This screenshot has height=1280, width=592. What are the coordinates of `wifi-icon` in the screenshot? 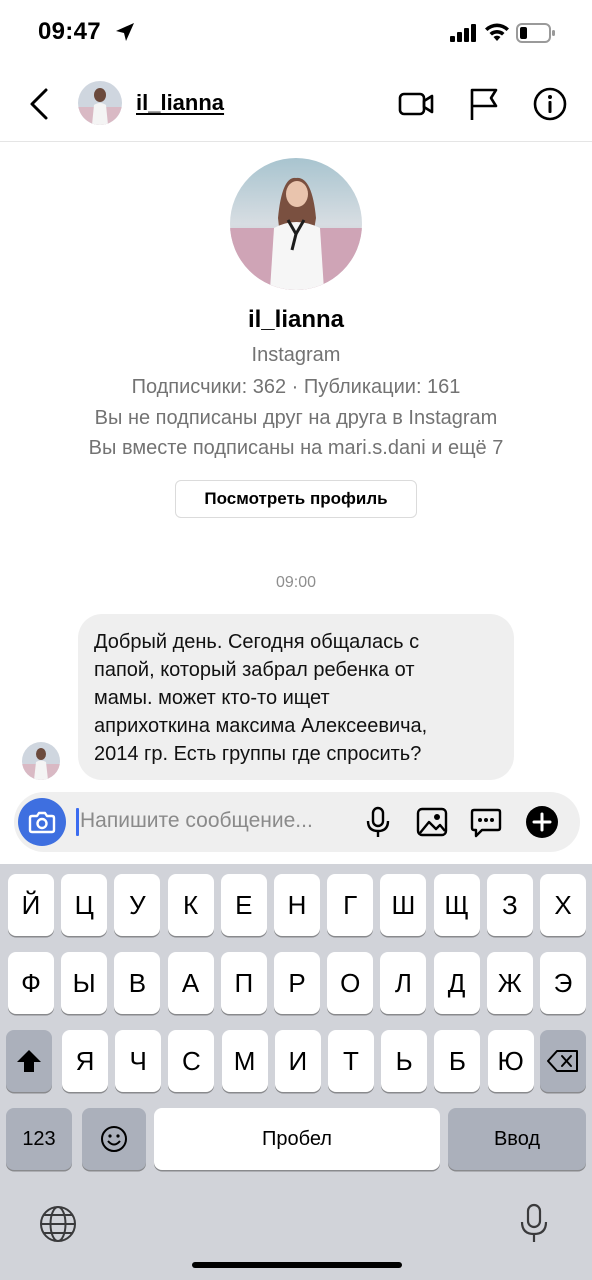 It's located at (497, 32).